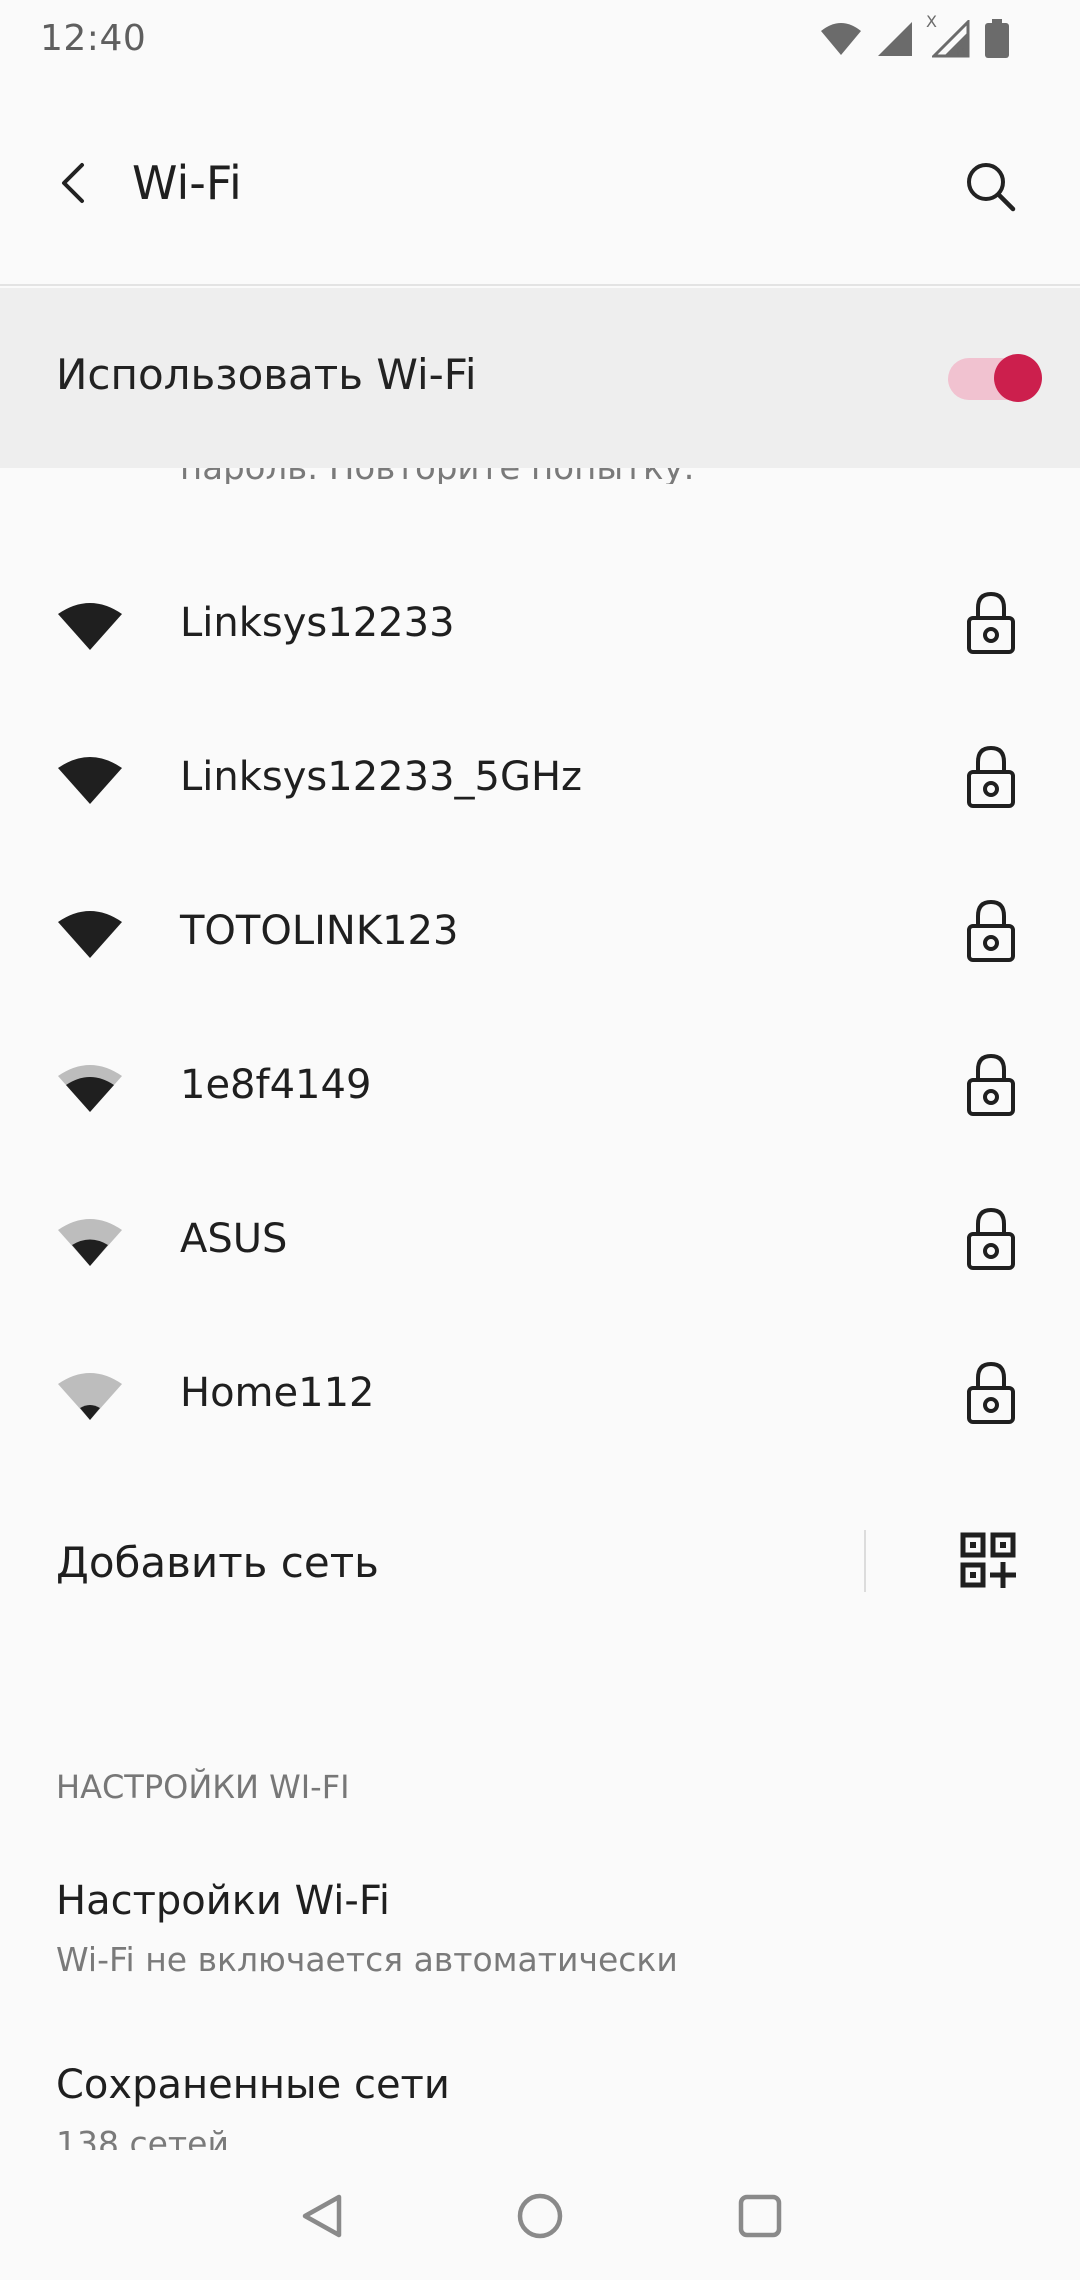 This screenshot has width=1080, height=2280. What do you see at coordinates (253, 2085) in the screenshot?
I see `pref-title: Сохраненные сети` at bounding box center [253, 2085].